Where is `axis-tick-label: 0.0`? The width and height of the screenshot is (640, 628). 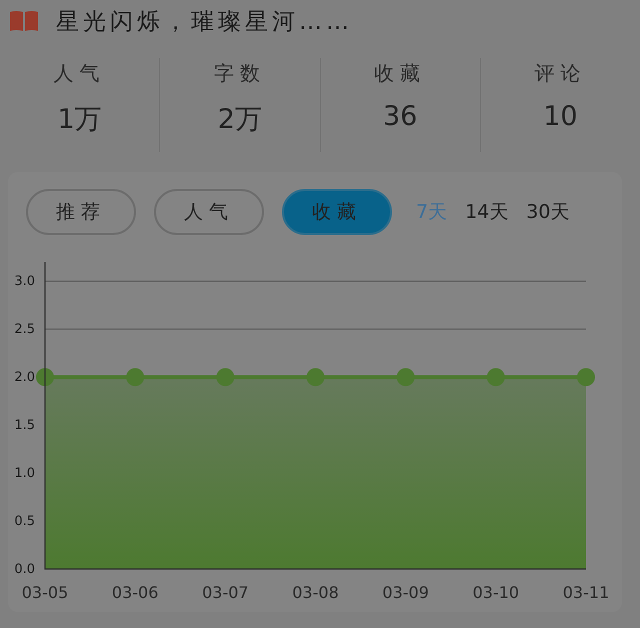 axis-tick-label: 0.0 is located at coordinates (24, 569).